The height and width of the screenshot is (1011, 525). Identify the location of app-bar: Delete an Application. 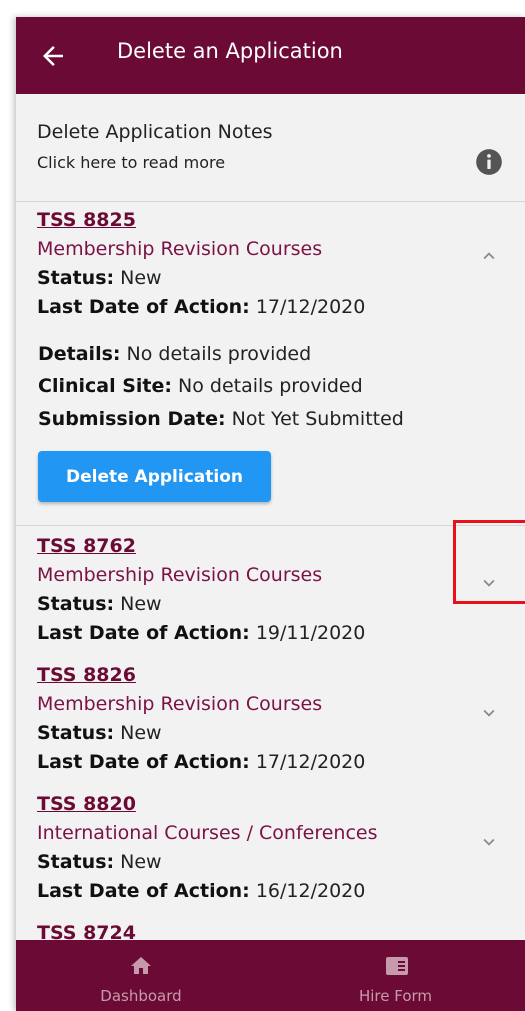
(270, 55).